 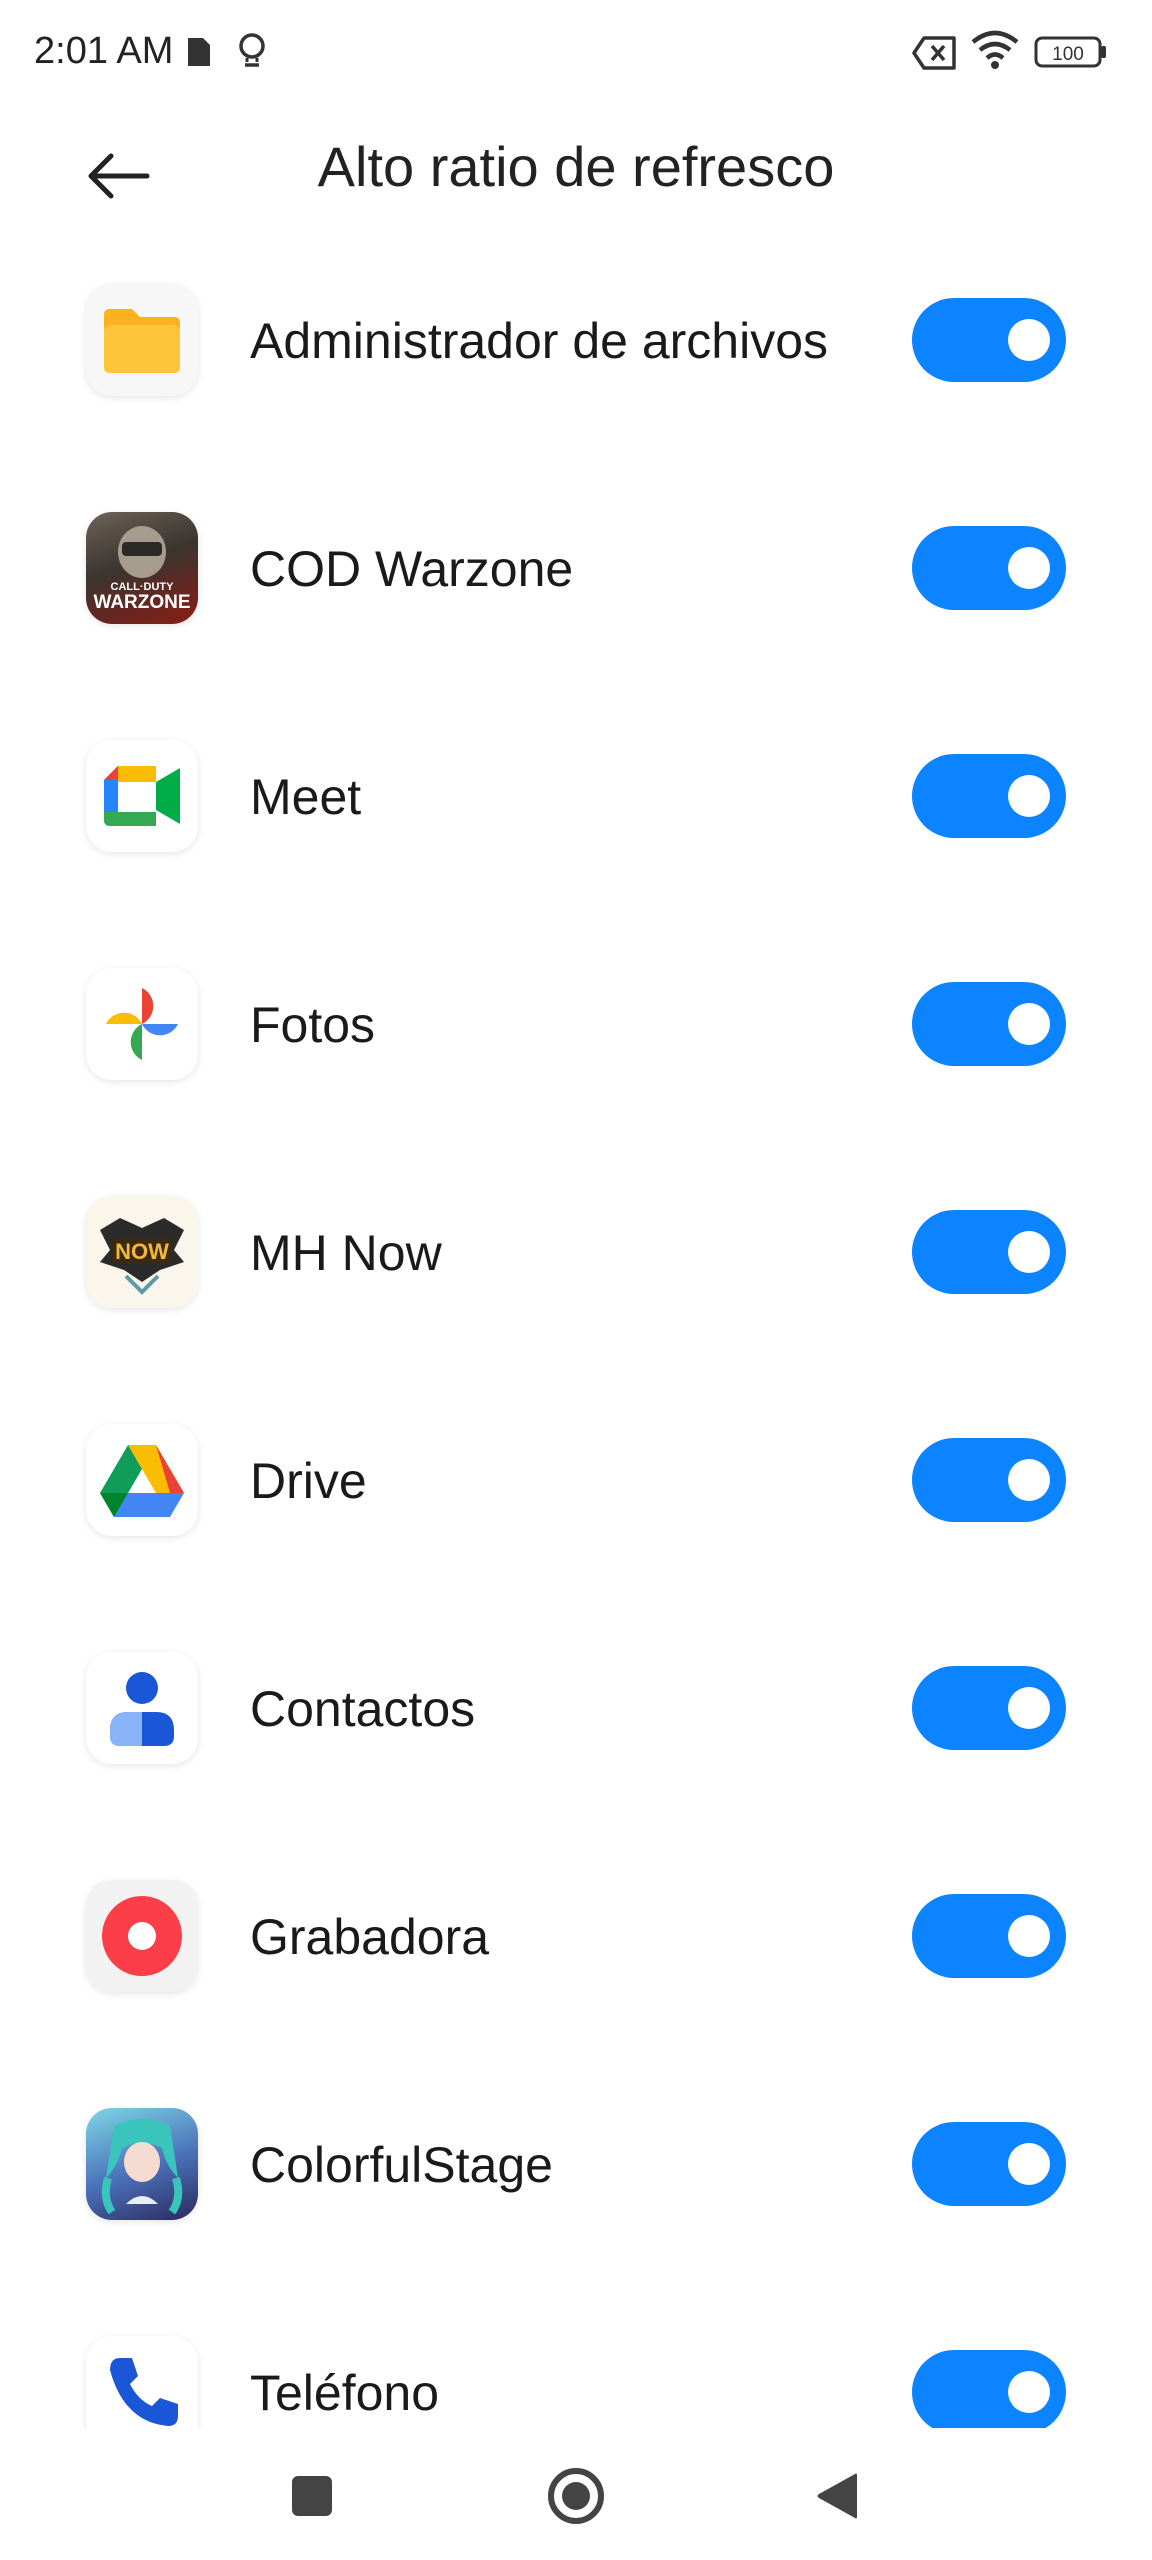 I want to click on phone-icon, so click(x=142, y=2382).